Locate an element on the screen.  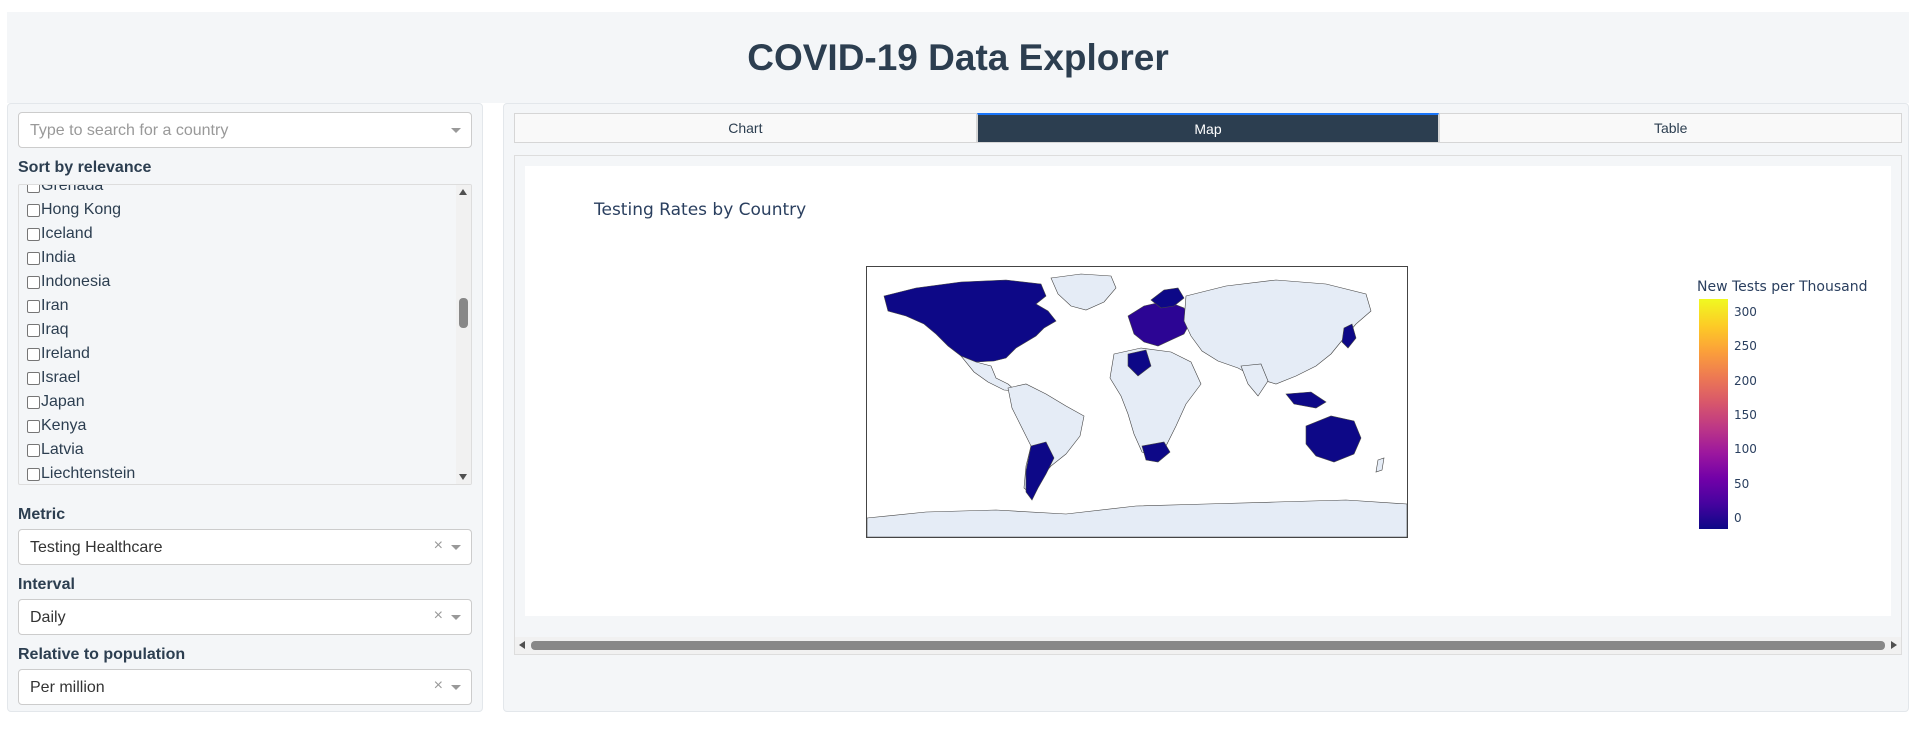
tab-chart: Chart is located at coordinates (745, 128).